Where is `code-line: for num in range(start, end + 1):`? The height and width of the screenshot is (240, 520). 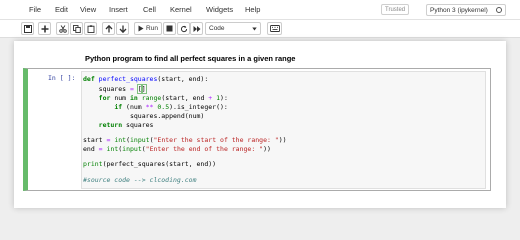
code-line: for num in range(start, end + 1): is located at coordinates (163, 98).